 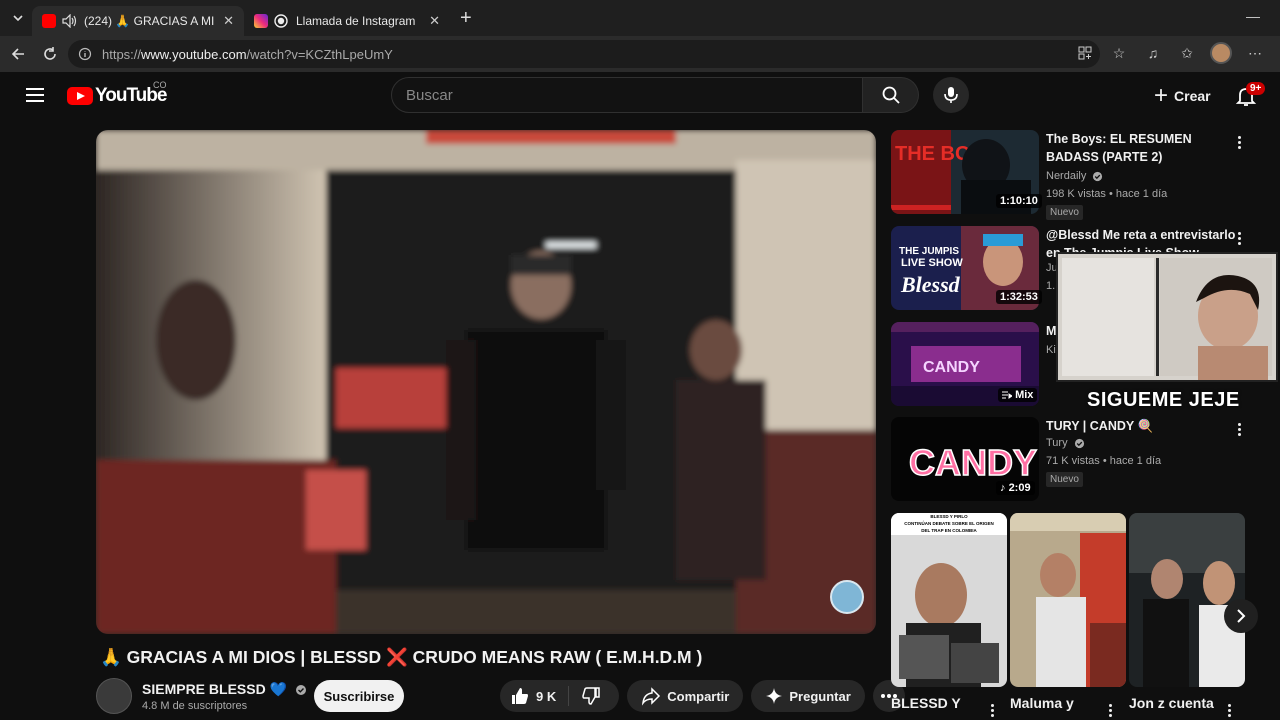 What do you see at coordinates (774, 696) in the screenshot?
I see `sparkle-icon` at bounding box center [774, 696].